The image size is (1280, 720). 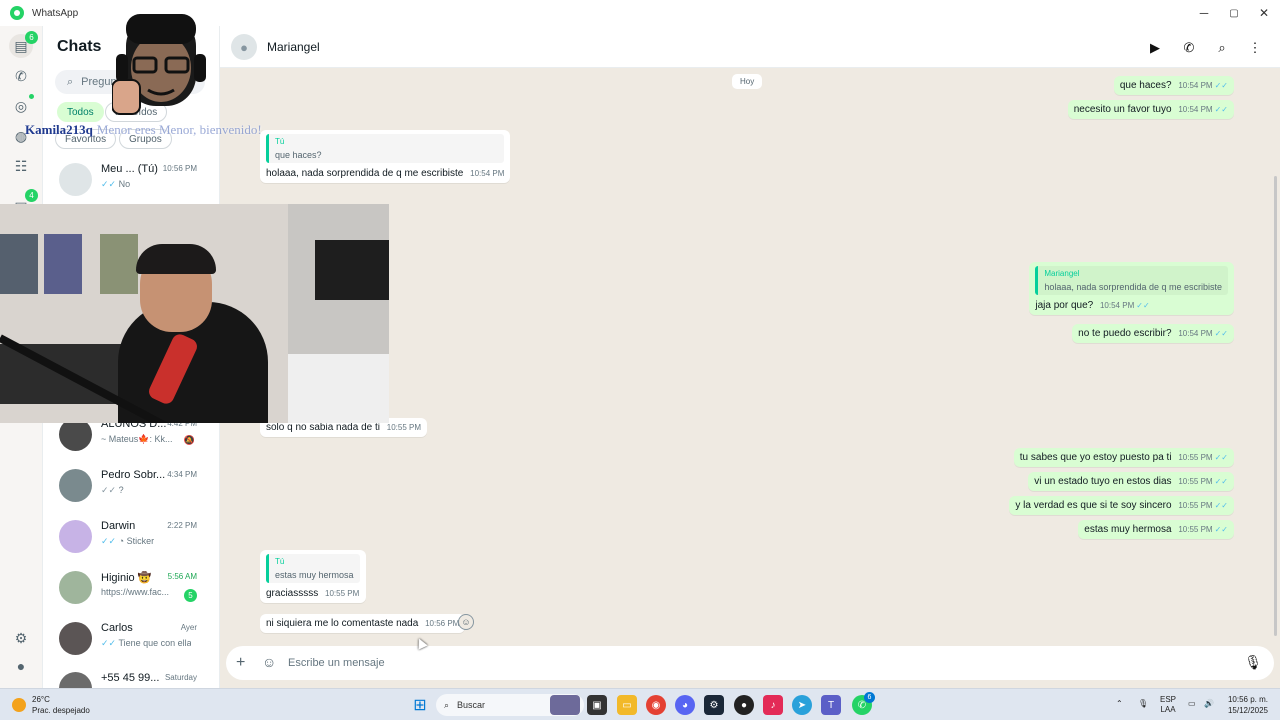 I want to click on chat-item-phone: +55 45 99... Saturday, so click(x=131, y=676).